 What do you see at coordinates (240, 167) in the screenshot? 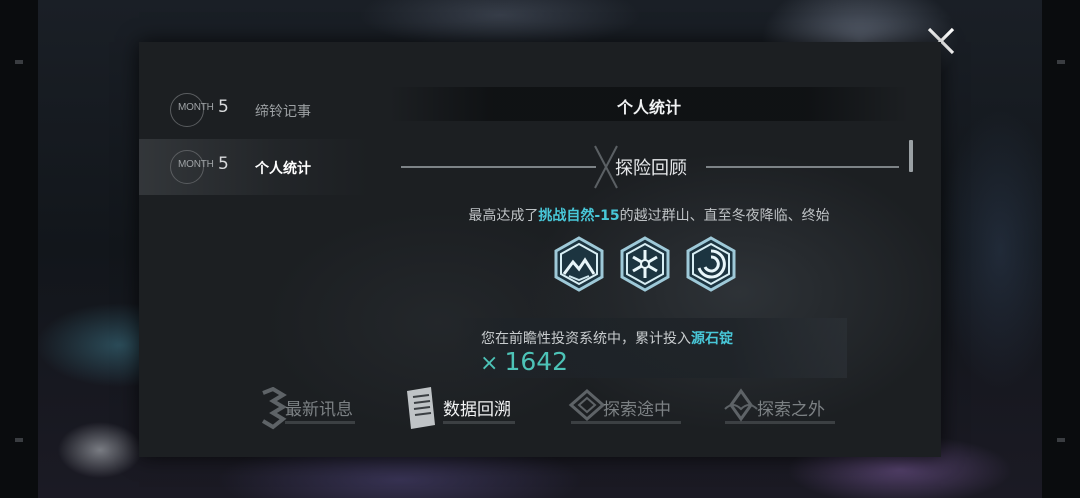
I see `month-item-personal-stats: MONTH 5 个人统计` at bounding box center [240, 167].